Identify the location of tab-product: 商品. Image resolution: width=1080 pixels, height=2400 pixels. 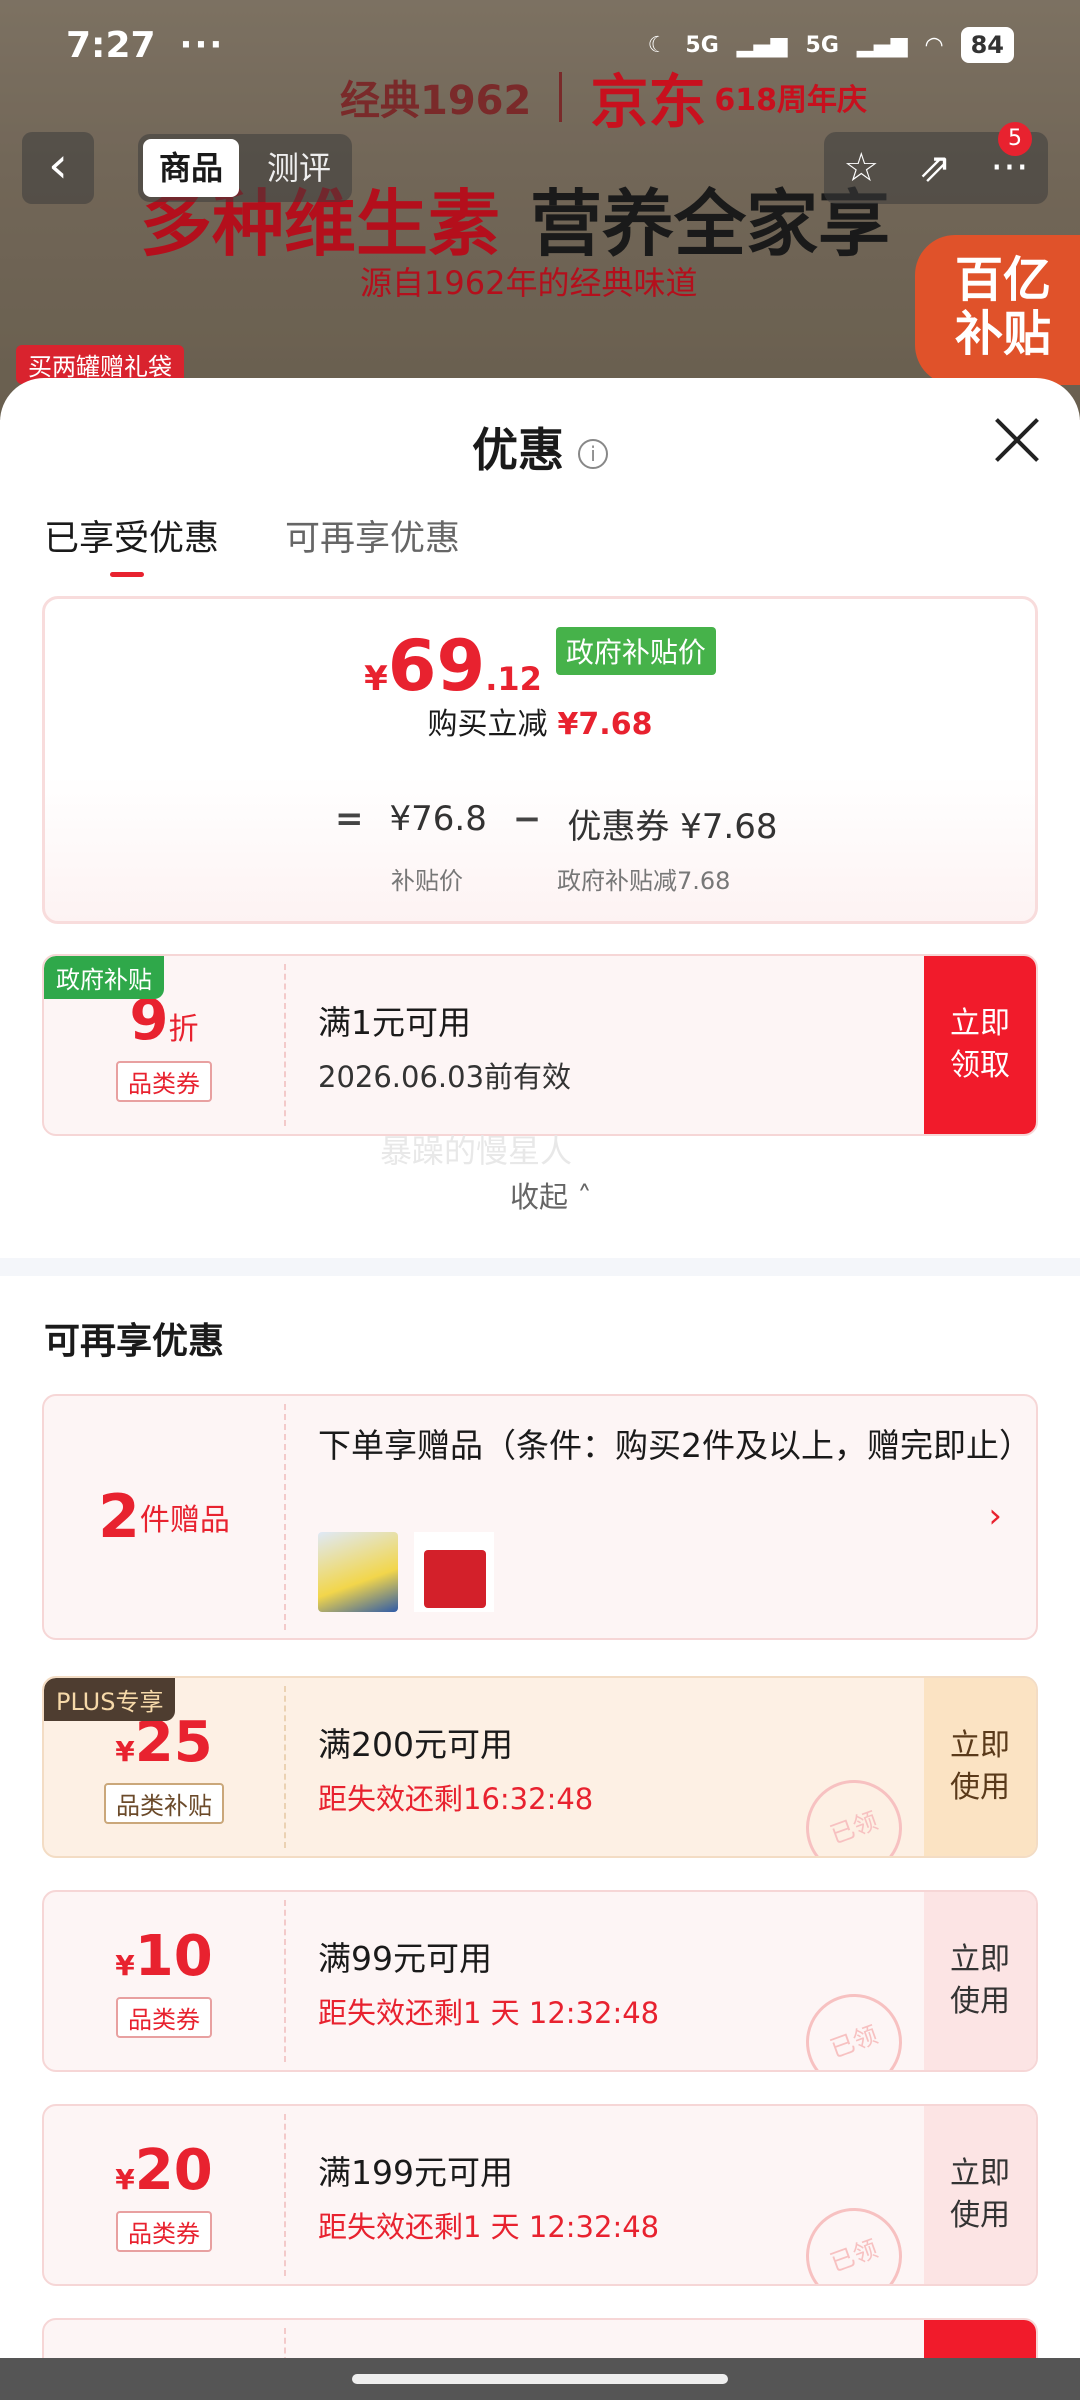
(191, 168).